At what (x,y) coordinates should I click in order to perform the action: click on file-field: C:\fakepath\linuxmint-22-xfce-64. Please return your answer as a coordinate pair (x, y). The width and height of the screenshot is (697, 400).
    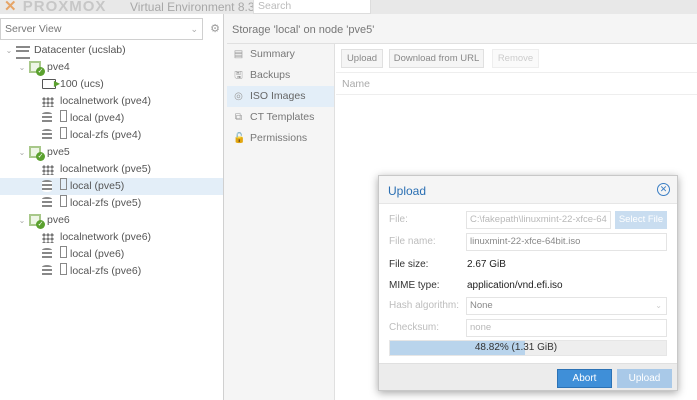
    Looking at the image, I should click on (538, 220).